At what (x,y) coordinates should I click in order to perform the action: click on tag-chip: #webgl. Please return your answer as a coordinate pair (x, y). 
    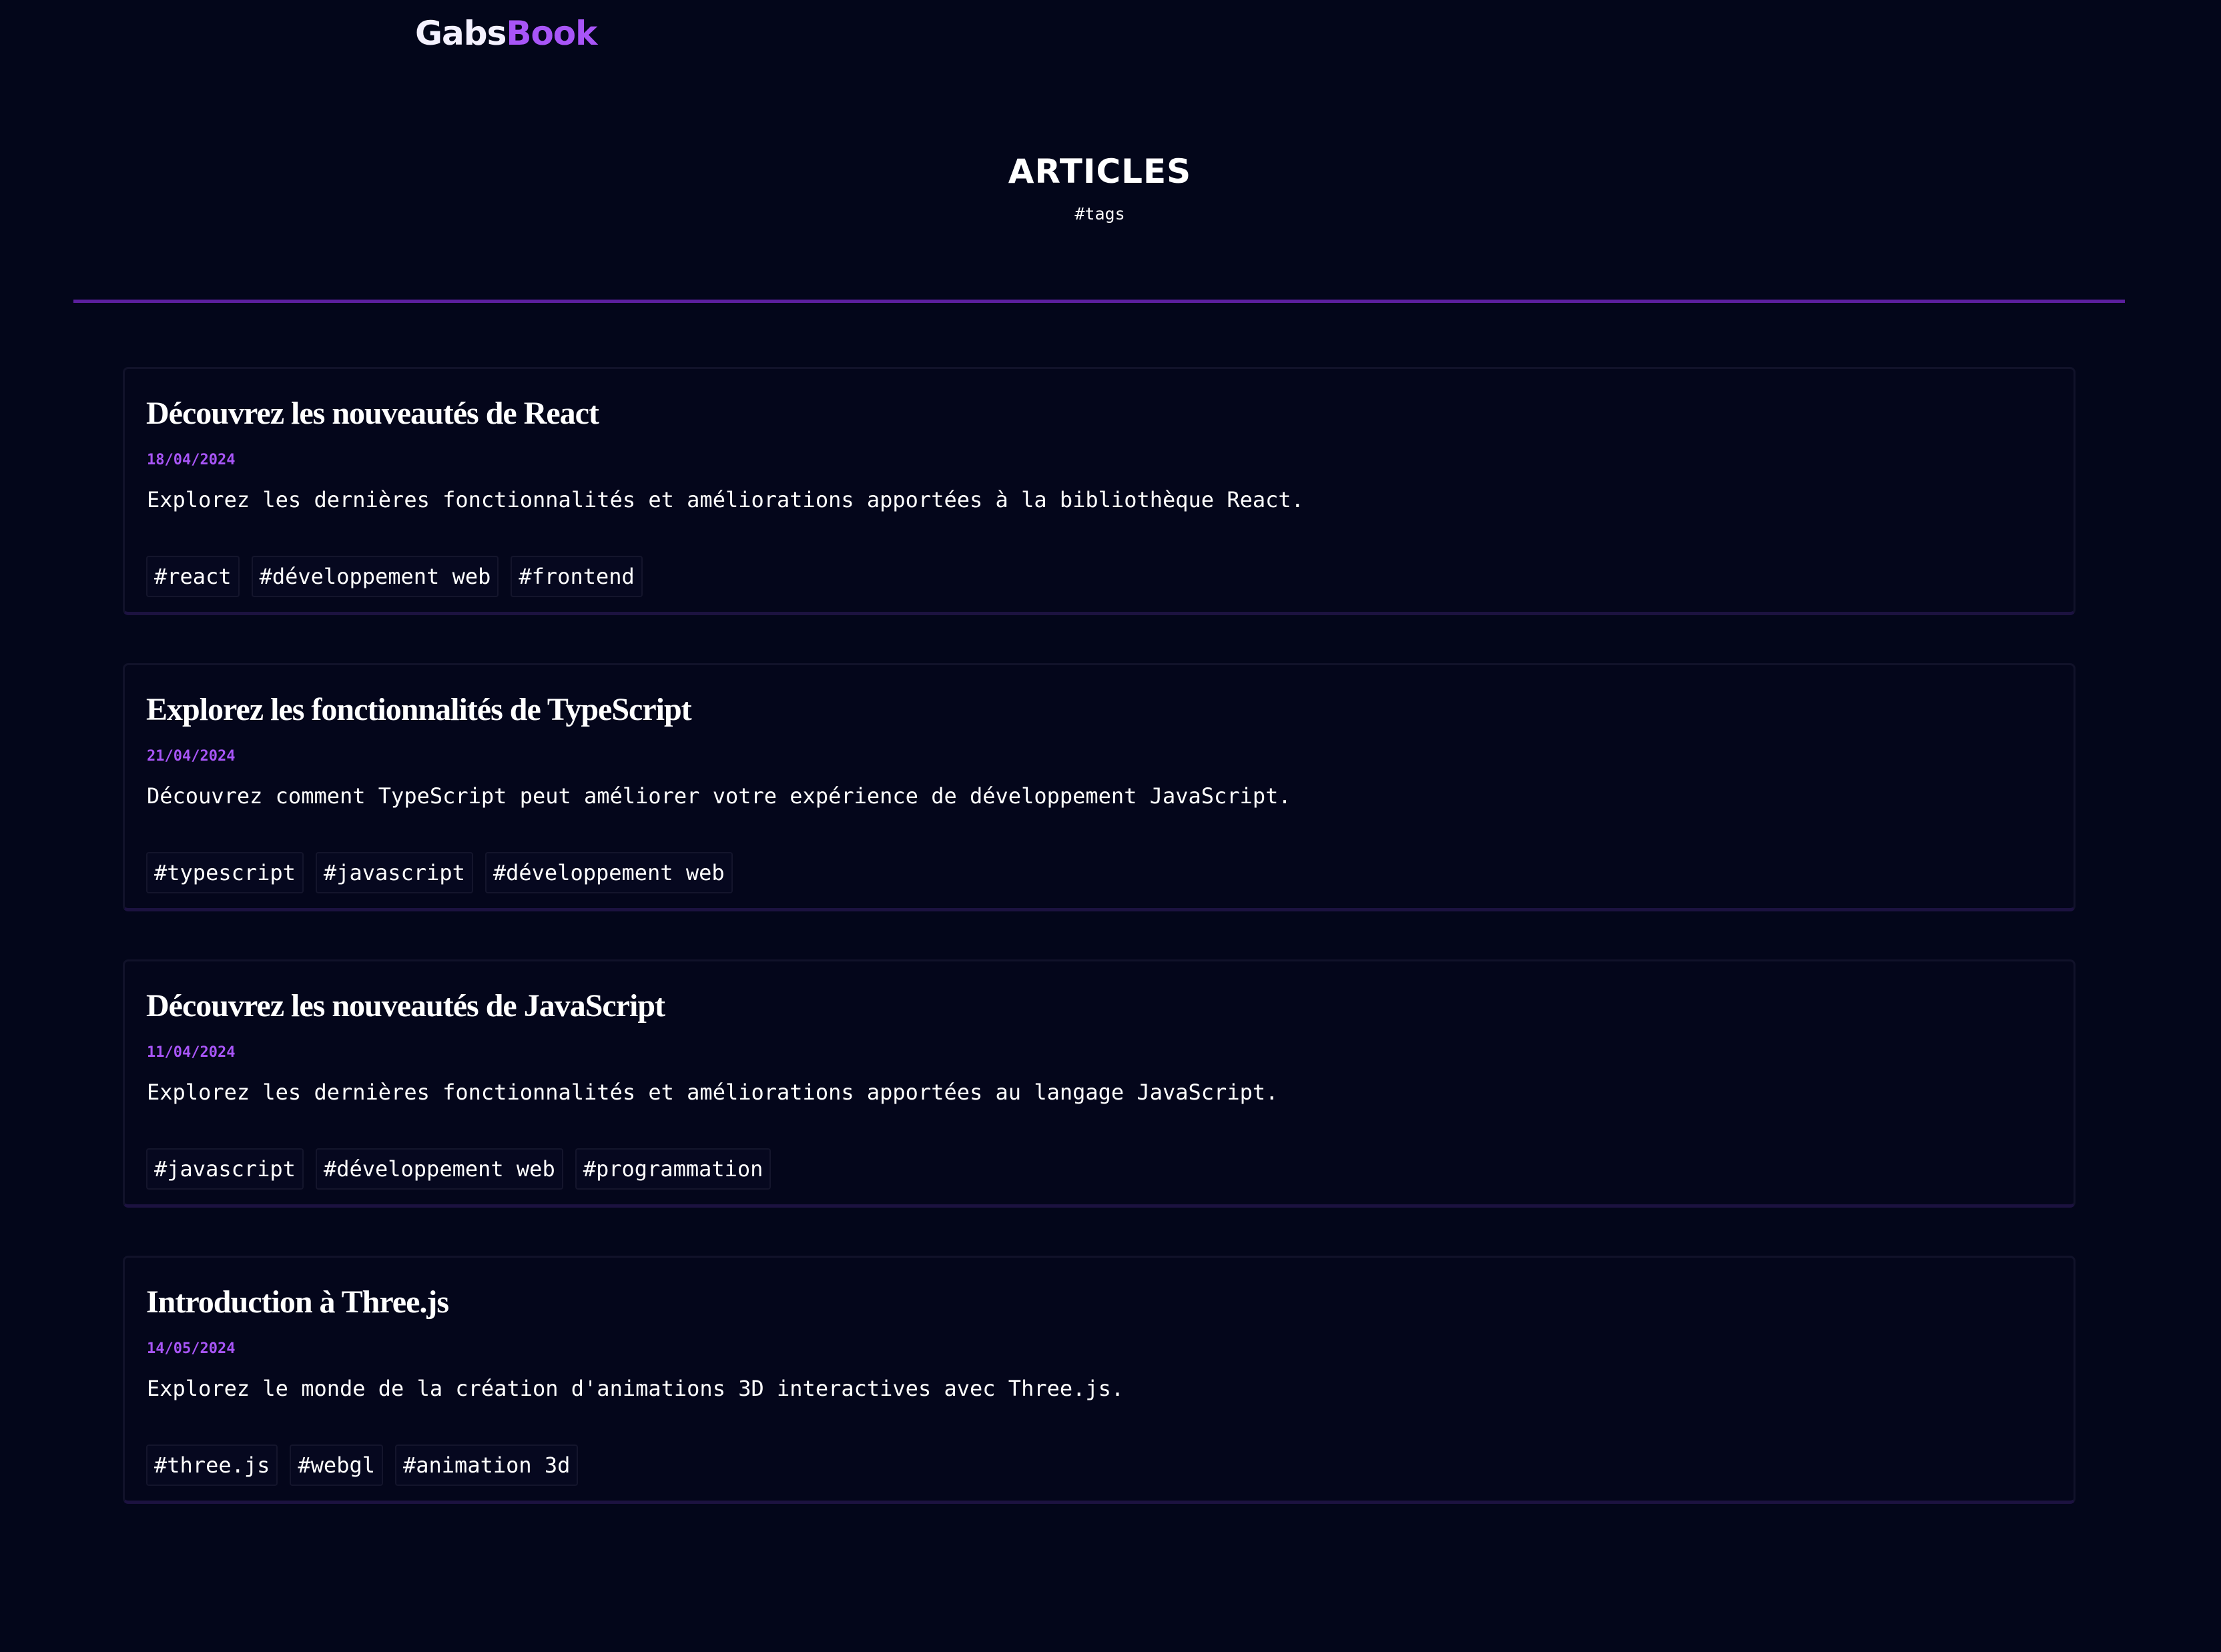
    Looking at the image, I should click on (336, 1465).